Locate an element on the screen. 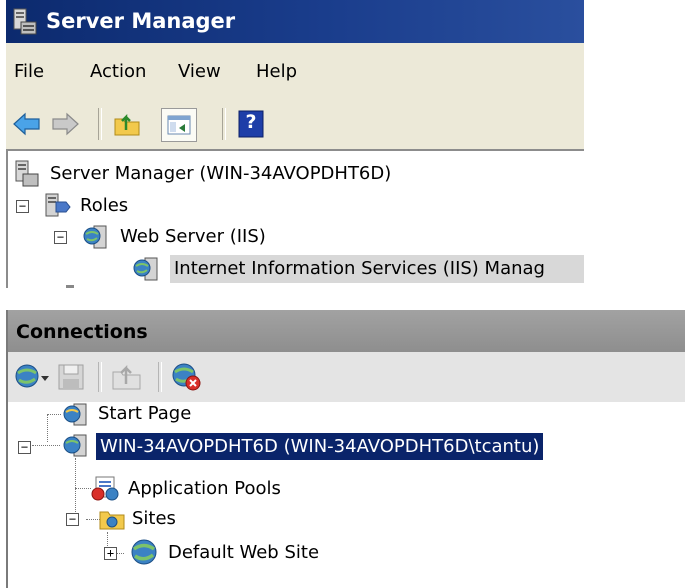 Image resolution: width=685 pixels, height=588 pixels. tree-label: Server Manager (WIN-34AVOPDHT6D) is located at coordinates (221, 173).